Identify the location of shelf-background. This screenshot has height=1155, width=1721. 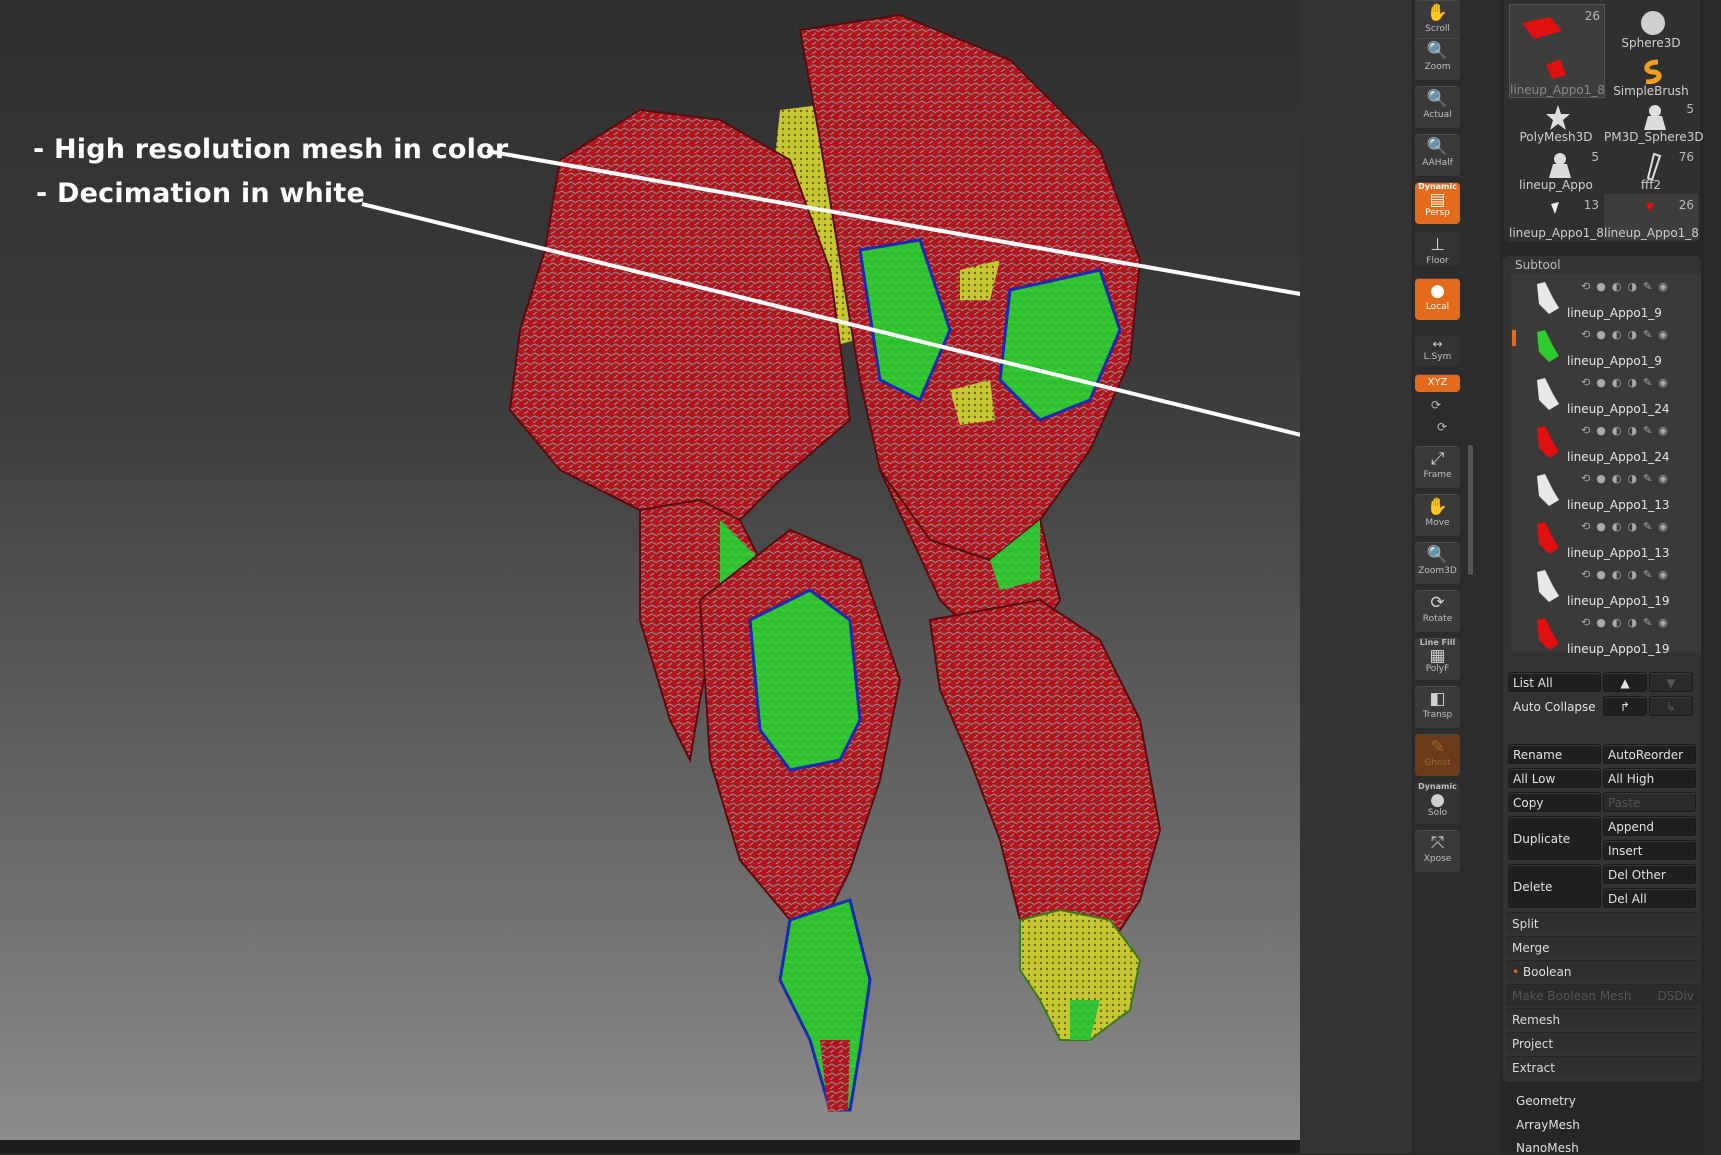
(1356, 576).